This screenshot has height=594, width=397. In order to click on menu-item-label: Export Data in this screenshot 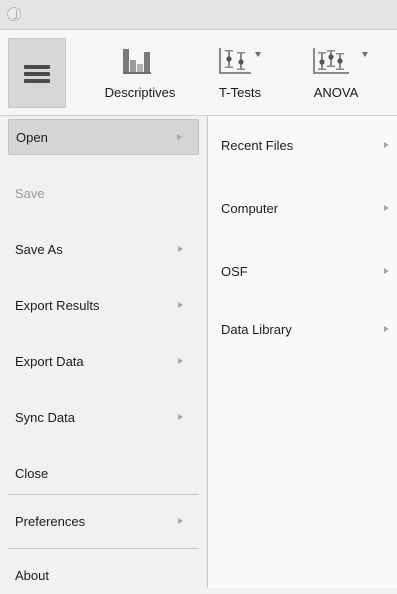, I will do `click(49, 361)`.